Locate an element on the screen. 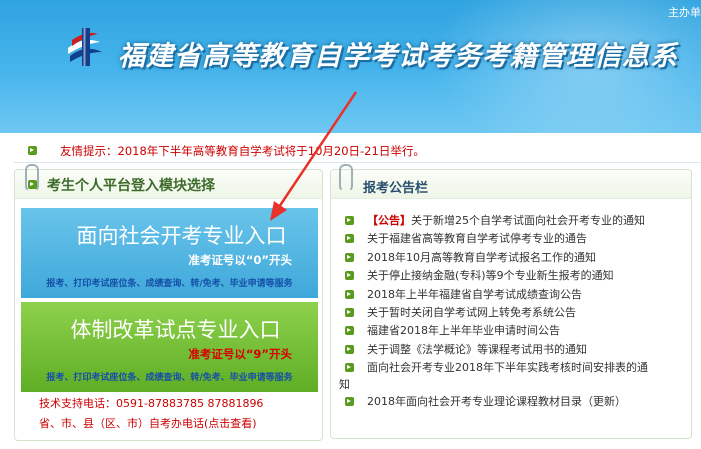  education-logo-icon is located at coordinates (85, 47).